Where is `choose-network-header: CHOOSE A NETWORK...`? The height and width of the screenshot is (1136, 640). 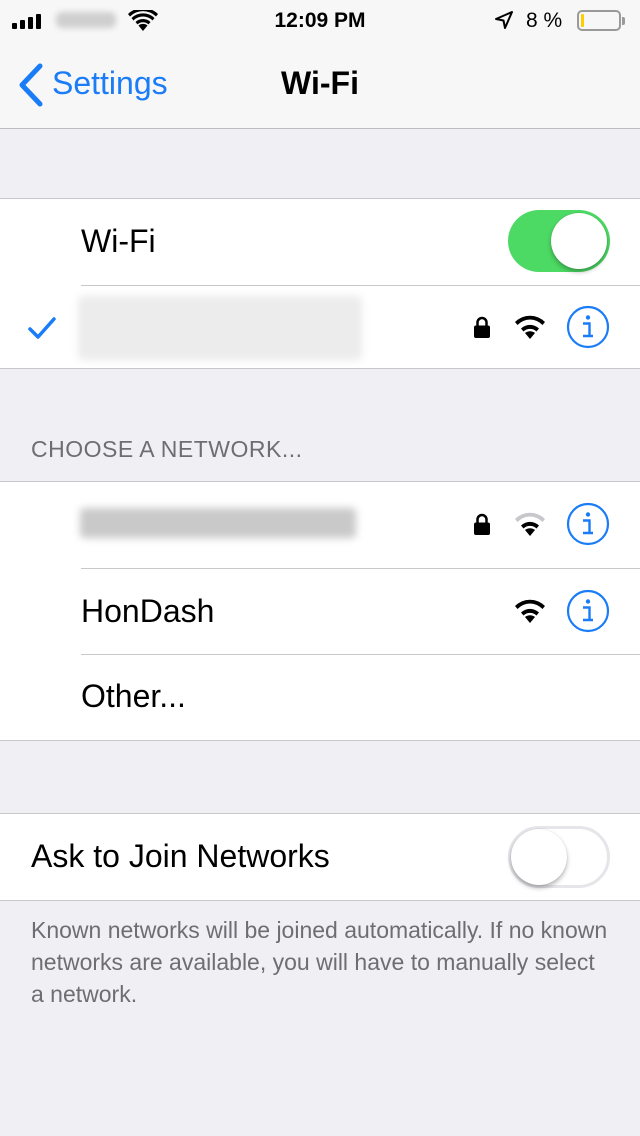 choose-network-header: CHOOSE A NETWORK... is located at coordinates (167, 449).